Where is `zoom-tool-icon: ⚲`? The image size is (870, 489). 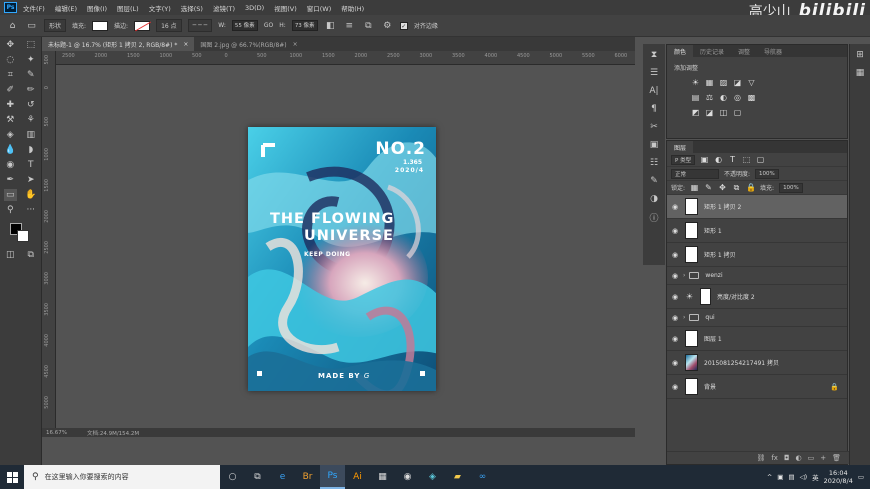
zoom-tool-icon: ⚲ is located at coordinates (10, 210).